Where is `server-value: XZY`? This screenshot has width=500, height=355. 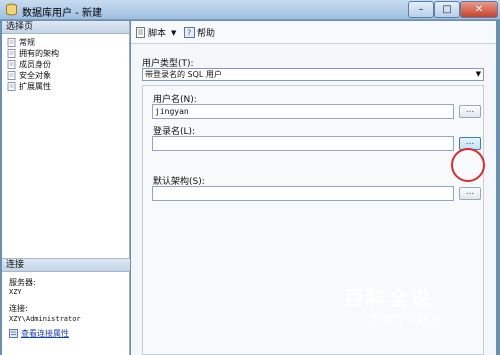 server-value: XZY is located at coordinates (15, 292).